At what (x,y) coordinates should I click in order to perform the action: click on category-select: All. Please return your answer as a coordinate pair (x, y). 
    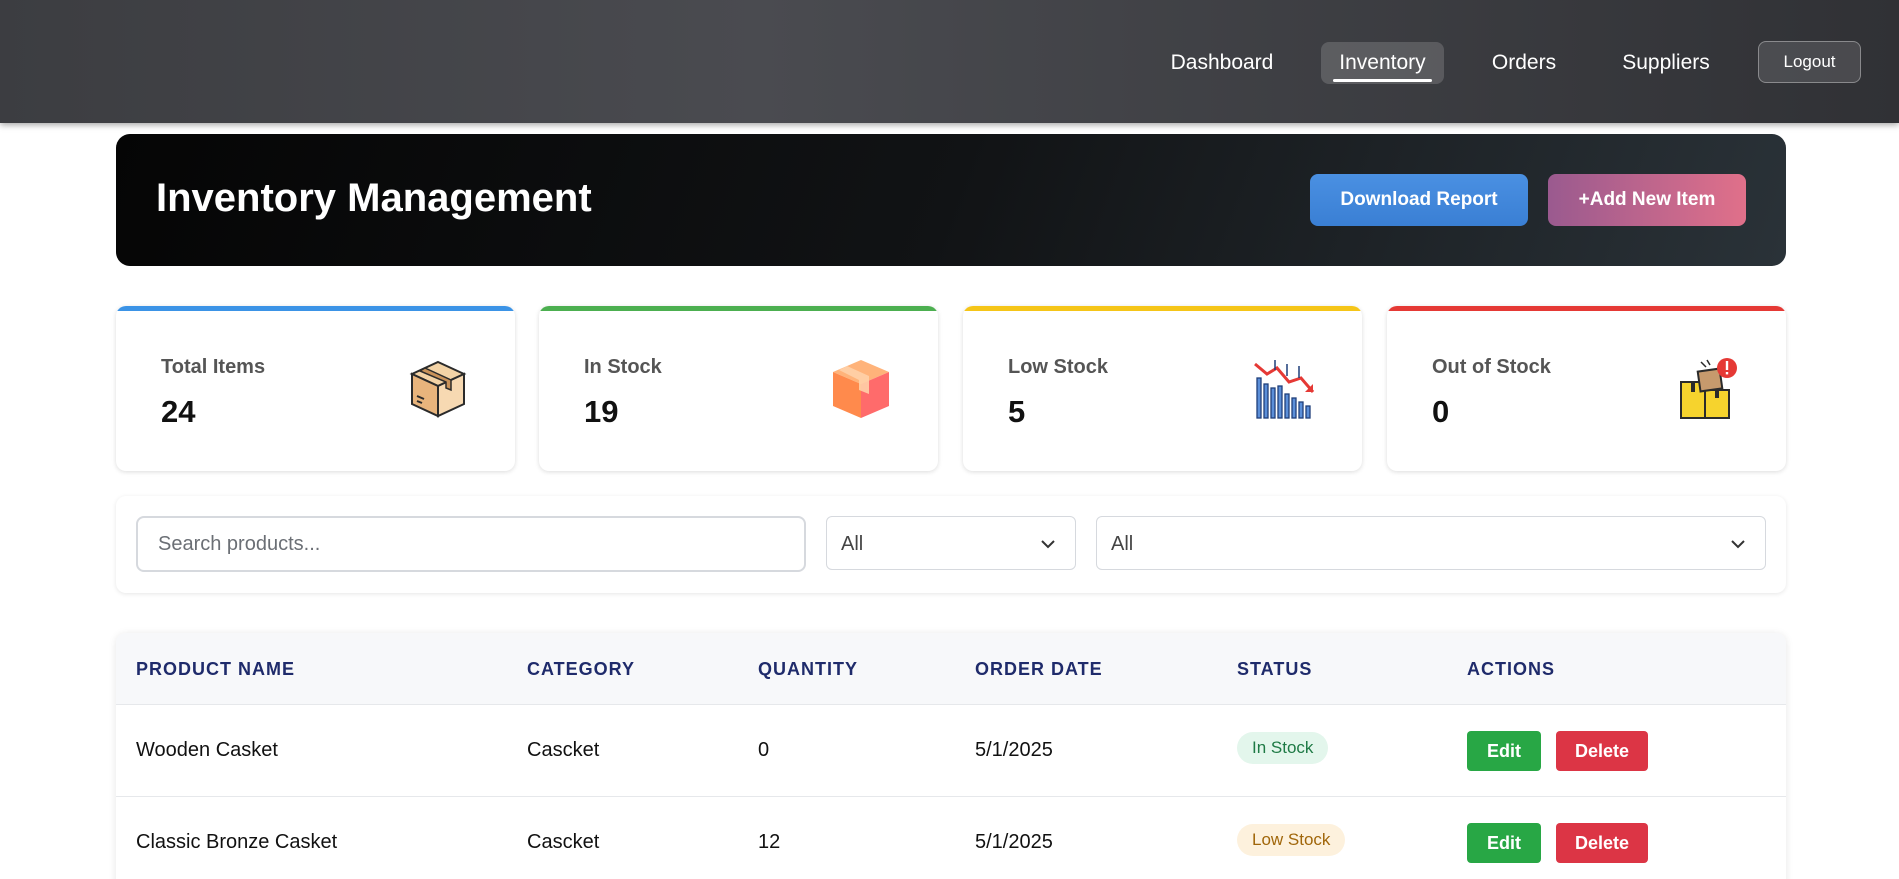
    Looking at the image, I should click on (951, 543).